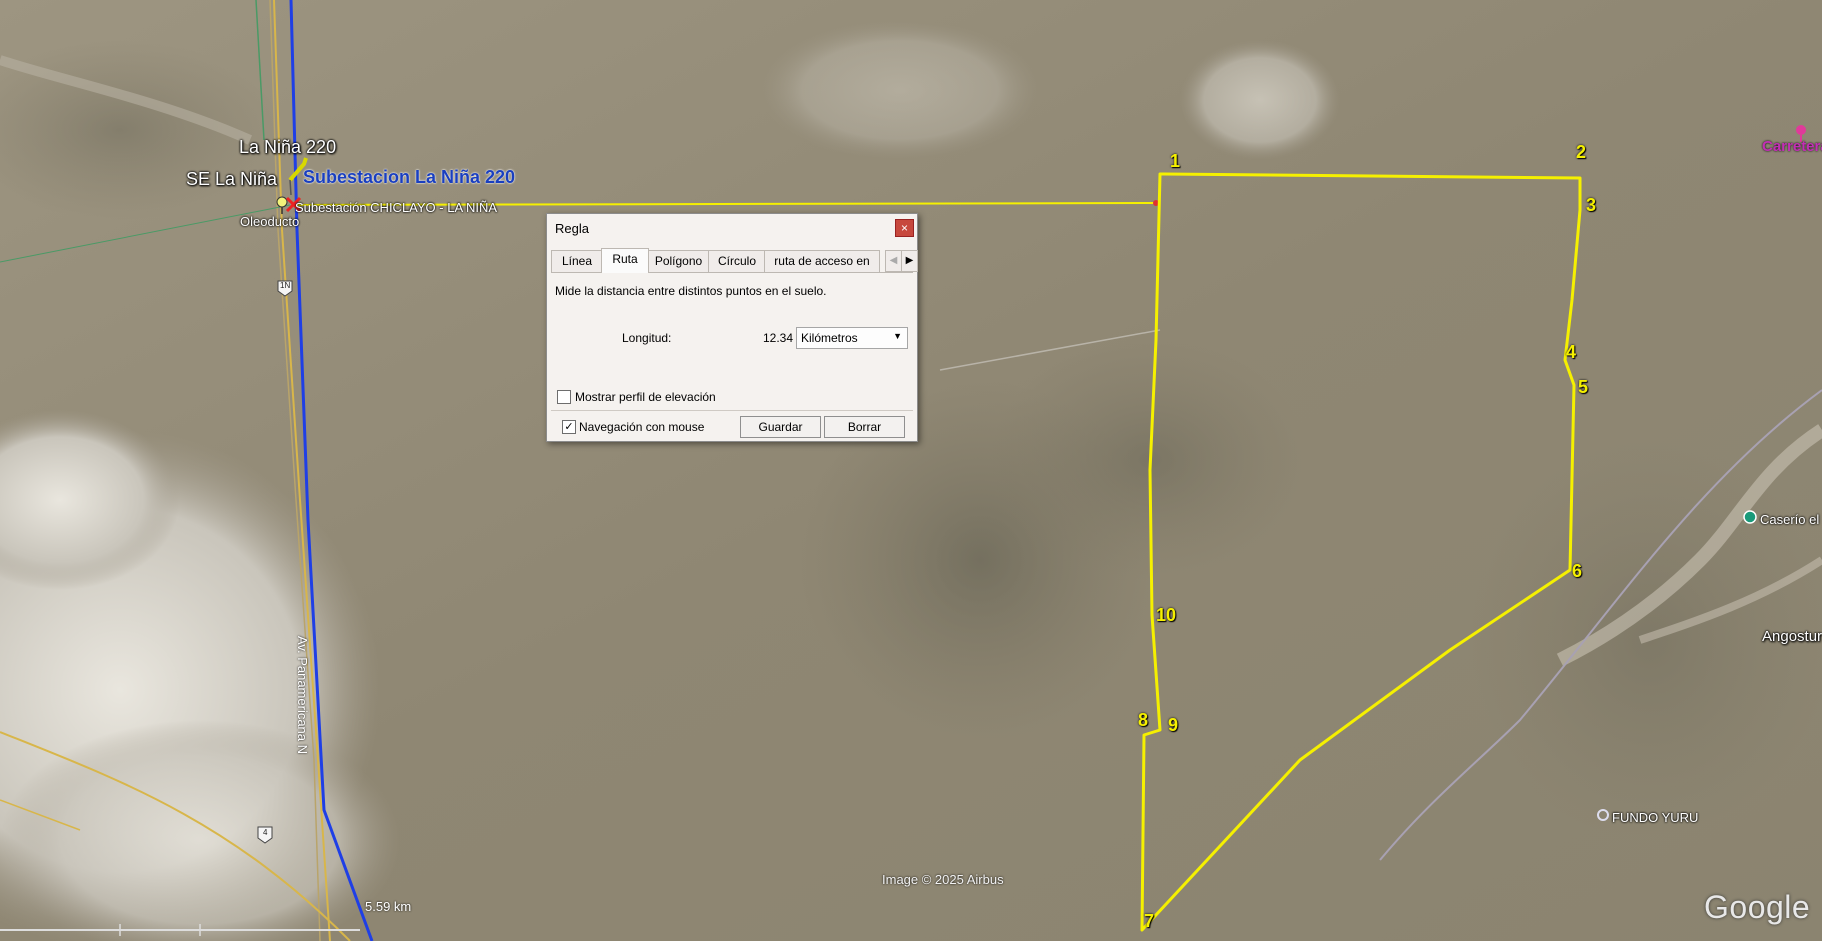 The height and width of the screenshot is (941, 1822). Describe the element at coordinates (1149, 921) in the screenshot. I see `route-point-7: 7` at that location.